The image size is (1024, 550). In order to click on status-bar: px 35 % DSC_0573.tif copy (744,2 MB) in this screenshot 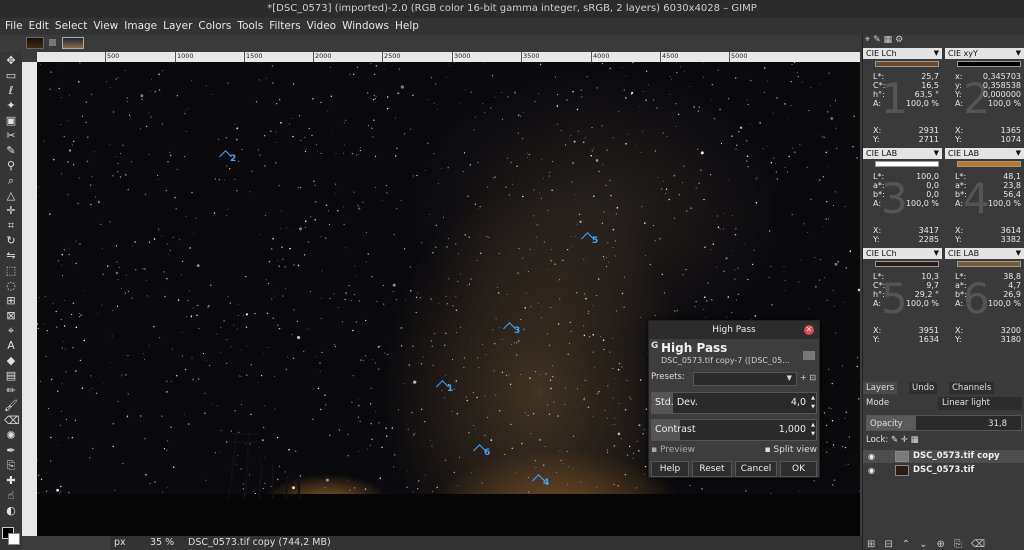, I will do `click(486, 543)`.